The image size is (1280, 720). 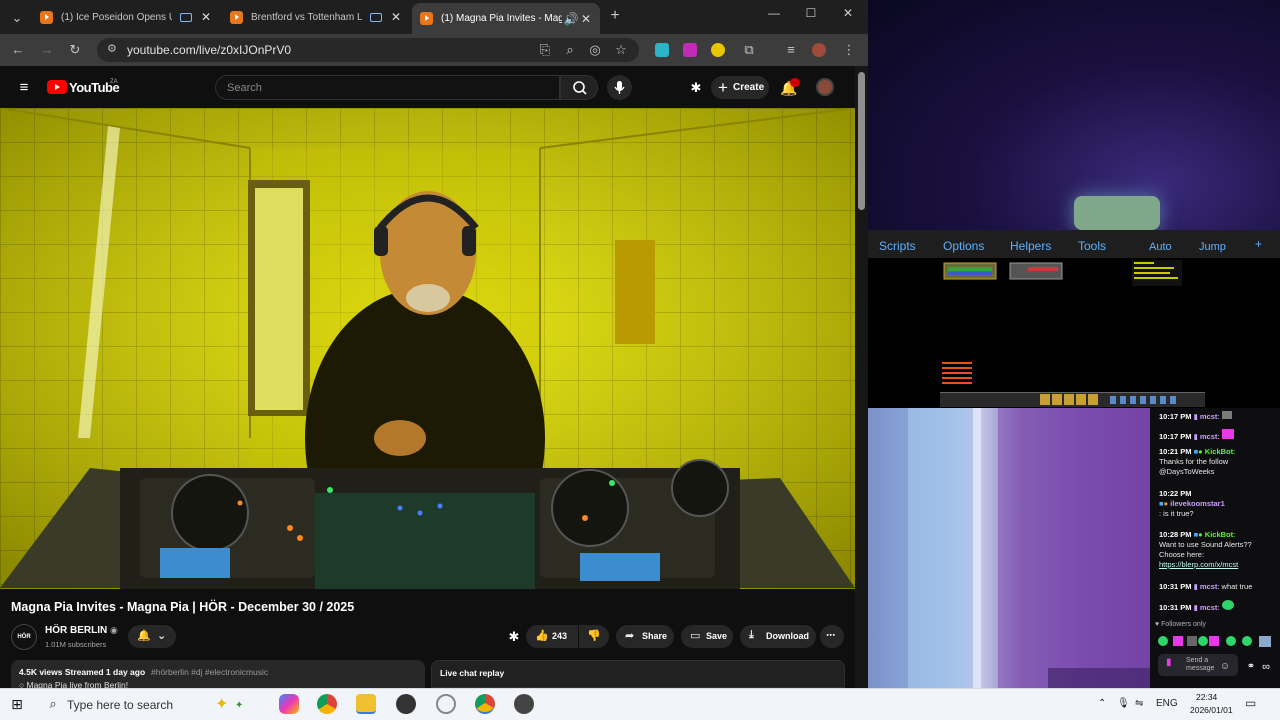 I want to click on extension-icon-blue, so click(x=662, y=50).